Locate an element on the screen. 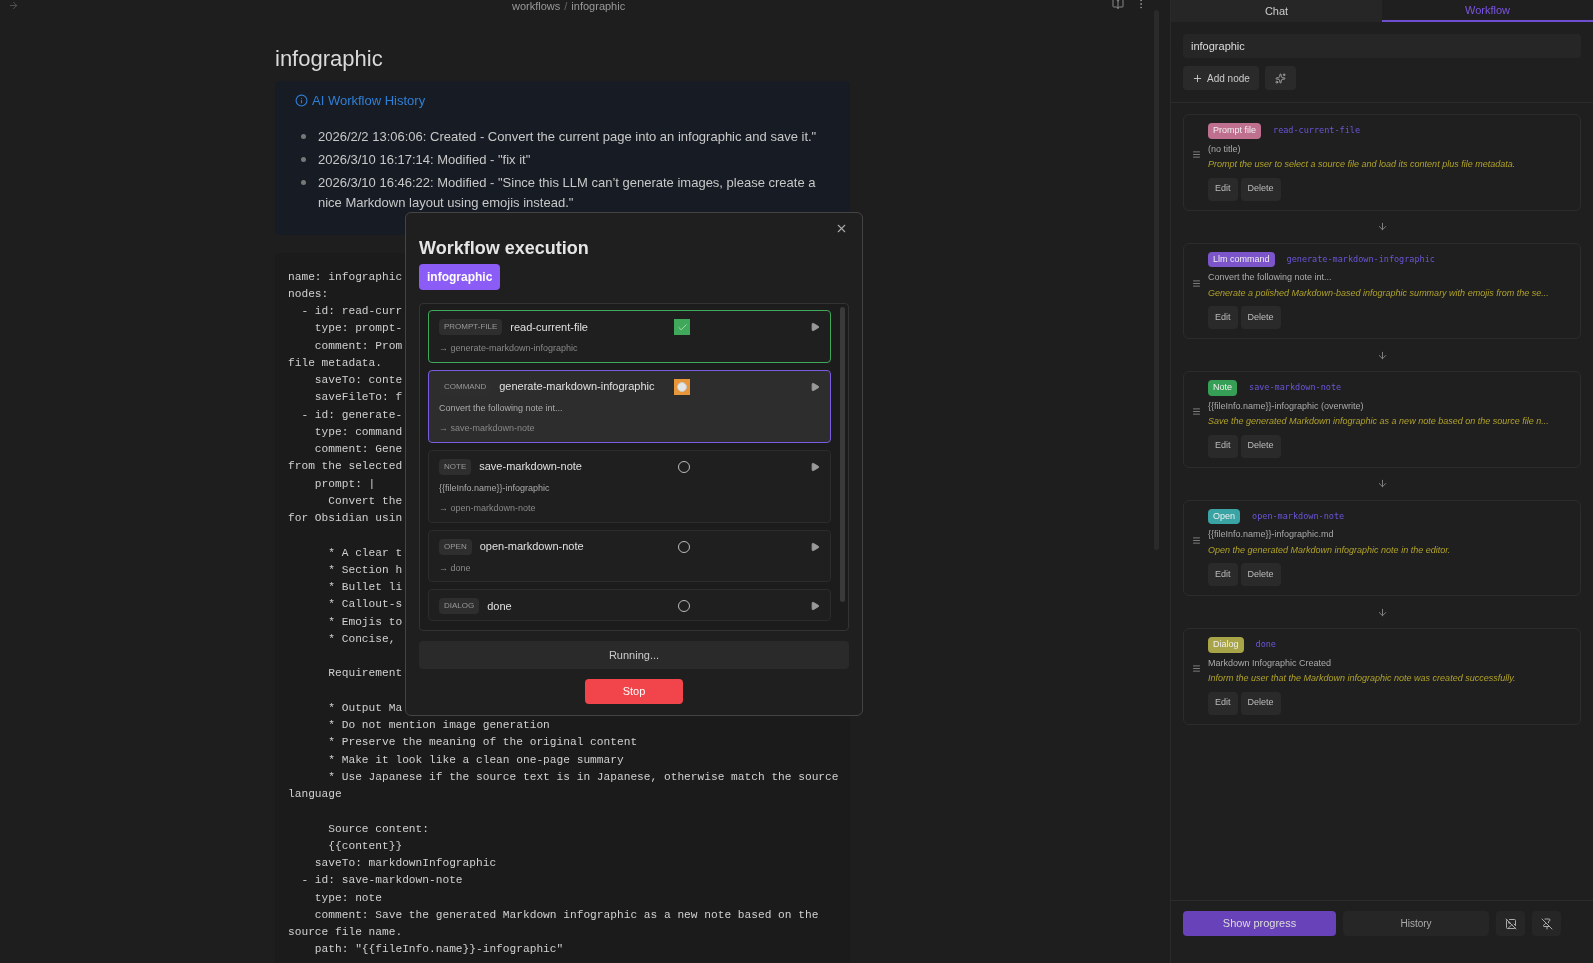 Image resolution: width=1593 pixels, height=963 pixels. code-line: type: command is located at coordinates (358, 432).